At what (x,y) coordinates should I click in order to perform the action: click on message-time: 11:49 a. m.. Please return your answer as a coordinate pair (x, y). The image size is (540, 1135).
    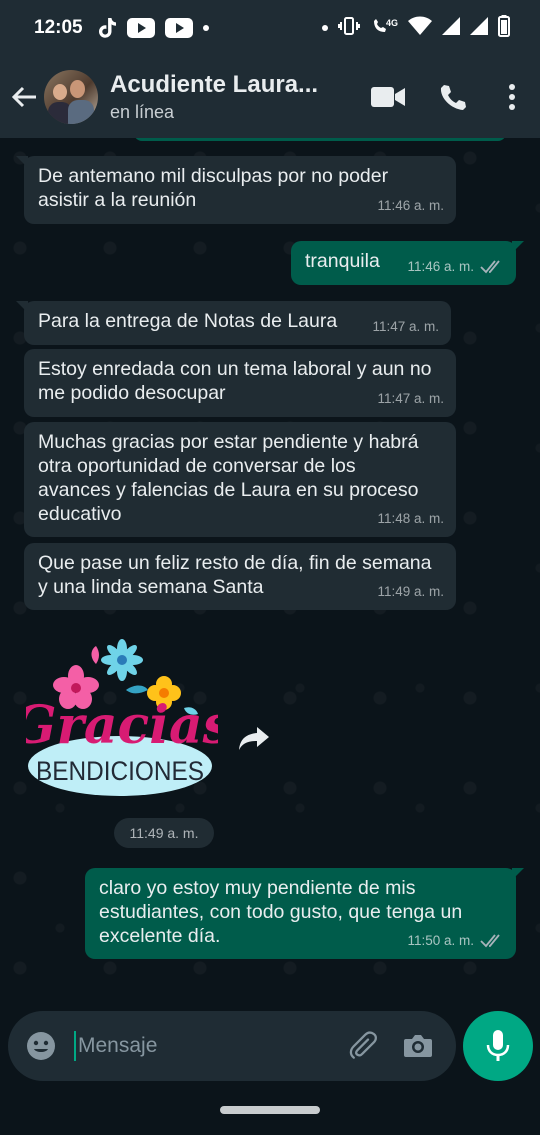
    Looking at the image, I should click on (410, 591).